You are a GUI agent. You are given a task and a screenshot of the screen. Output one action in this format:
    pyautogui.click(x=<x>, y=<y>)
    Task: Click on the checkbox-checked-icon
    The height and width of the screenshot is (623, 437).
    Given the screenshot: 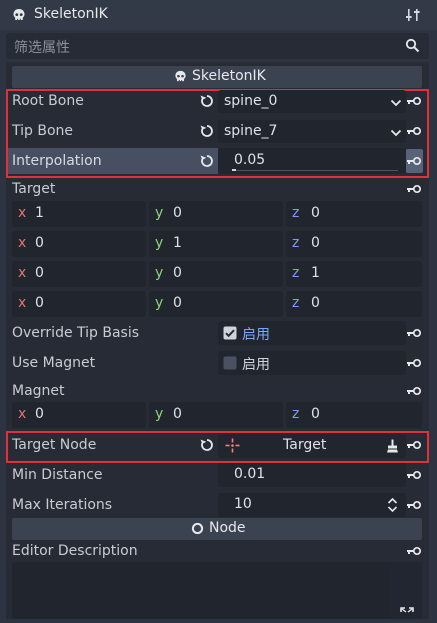 What is the action you would take?
    pyautogui.click(x=230, y=335)
    